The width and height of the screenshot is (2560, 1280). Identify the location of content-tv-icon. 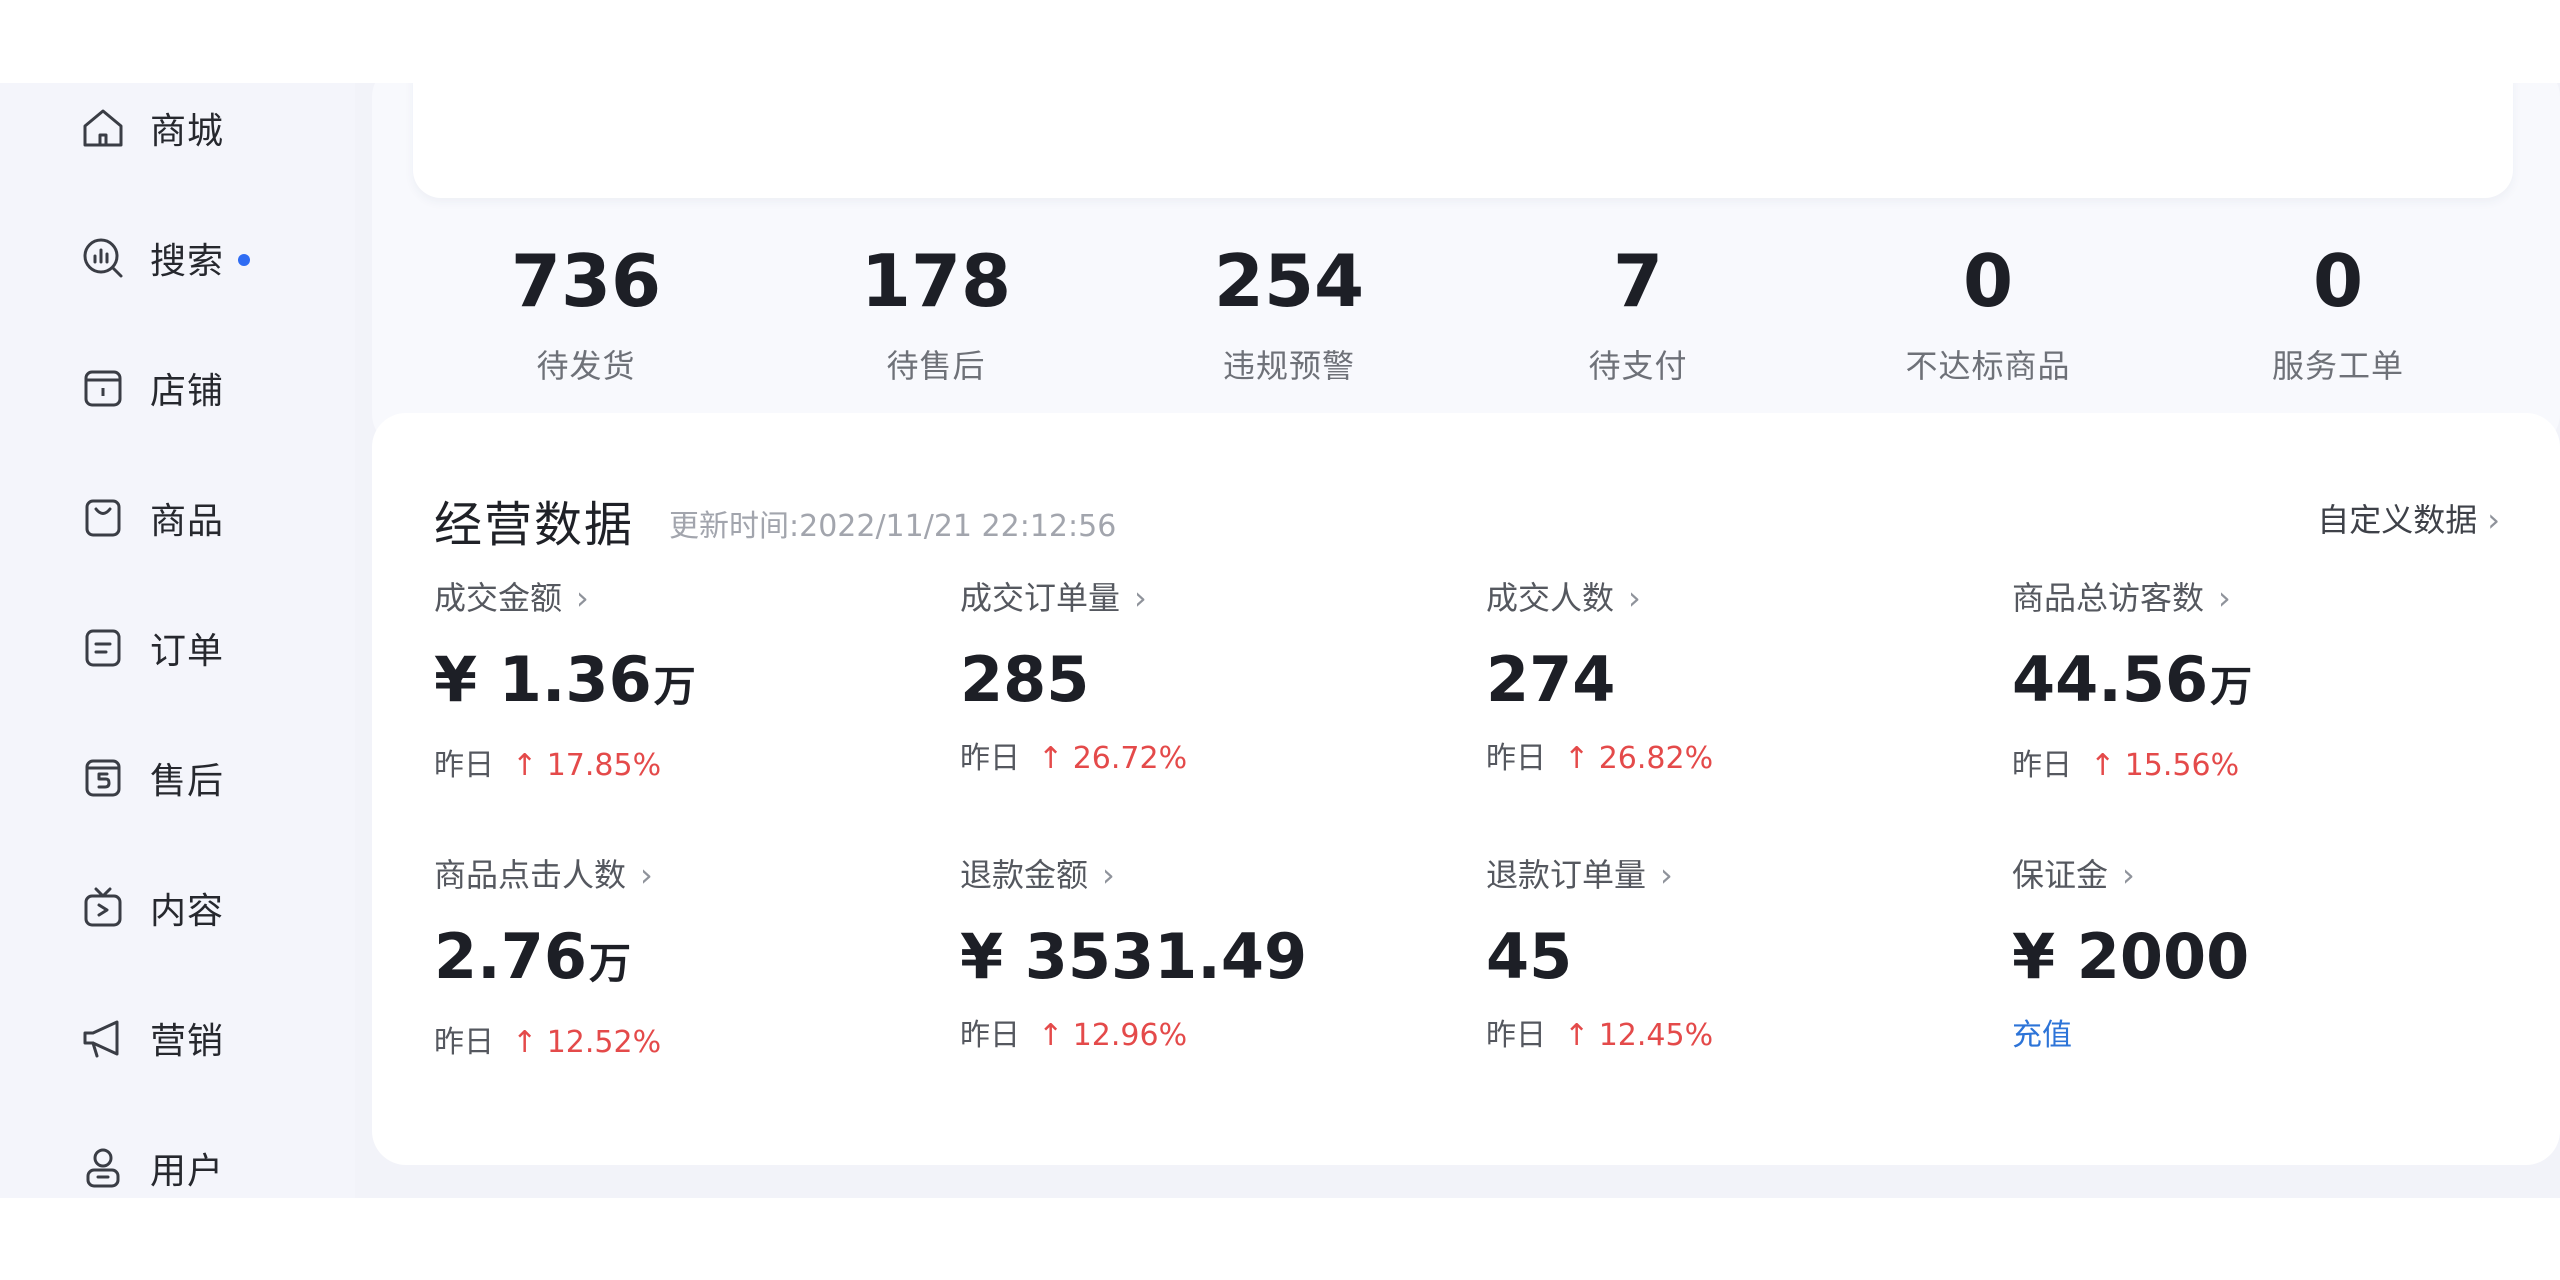
(103, 908).